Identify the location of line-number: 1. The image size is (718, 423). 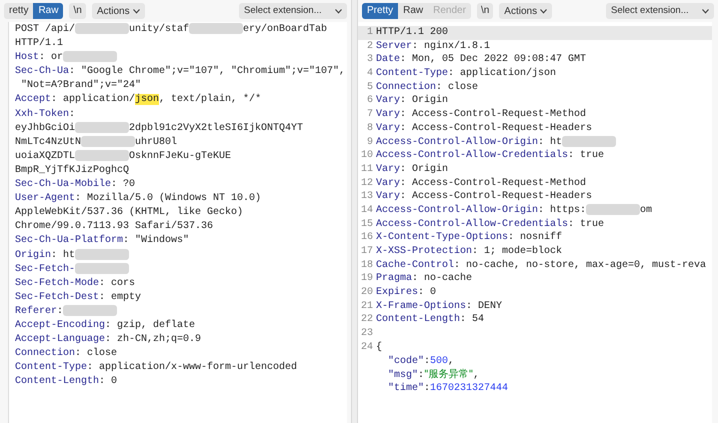
(370, 33).